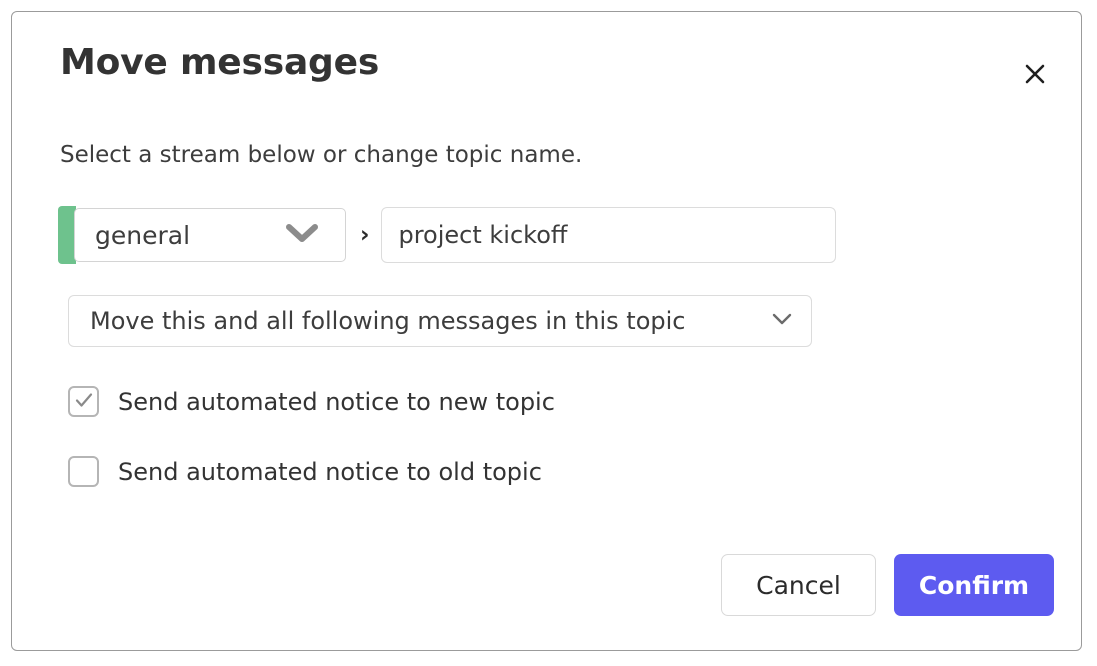 The image size is (1097, 666). What do you see at coordinates (336, 401) in the screenshot?
I see `checkbox-label: Send automated notice to new topic` at bounding box center [336, 401].